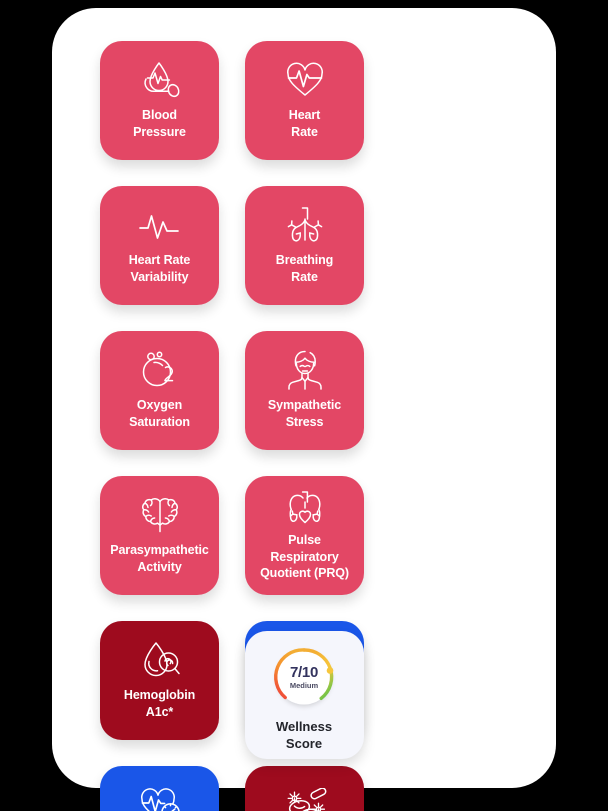 Image resolution: width=608 pixels, height=811 pixels. Describe the element at coordinates (160, 370) in the screenshot. I see `o2-bubble-icon` at that location.